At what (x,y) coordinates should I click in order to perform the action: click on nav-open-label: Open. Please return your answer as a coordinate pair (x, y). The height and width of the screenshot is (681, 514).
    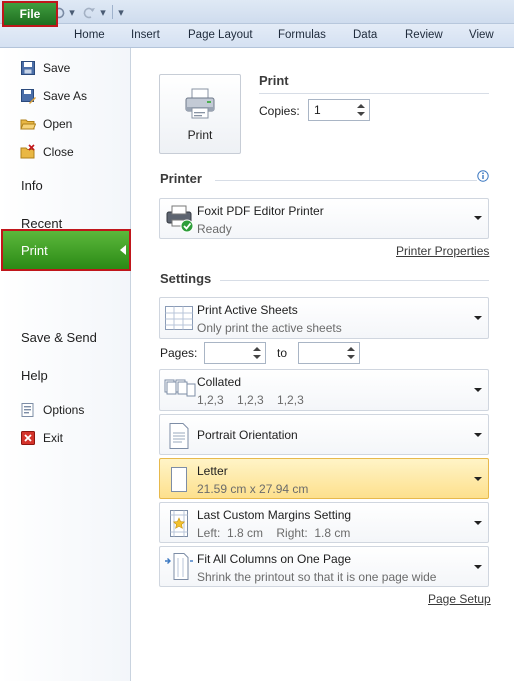
    Looking at the image, I should click on (58, 124).